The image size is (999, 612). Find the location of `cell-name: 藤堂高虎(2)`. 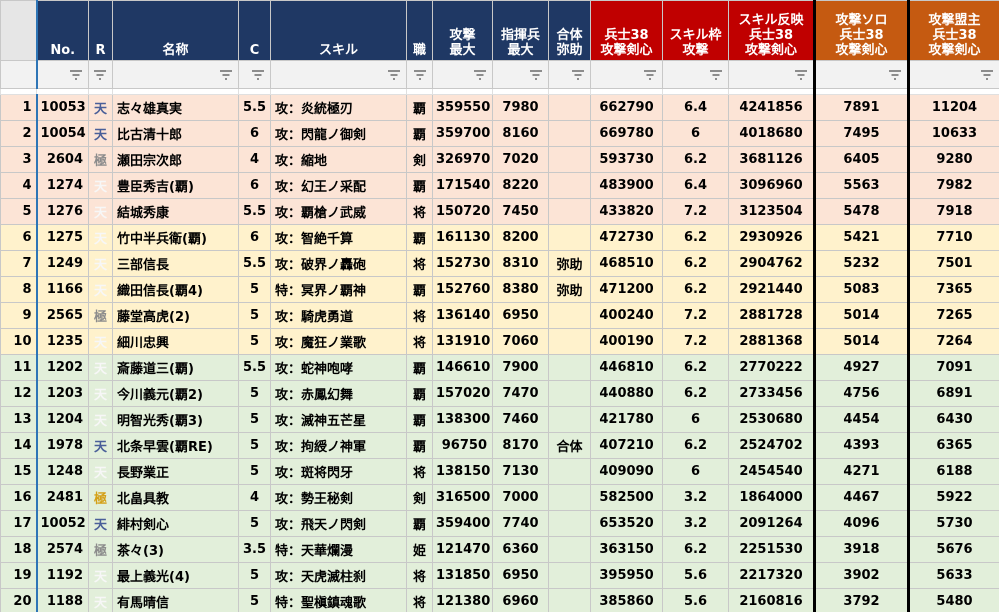

cell-name: 藤堂高虎(2) is located at coordinates (175, 315).